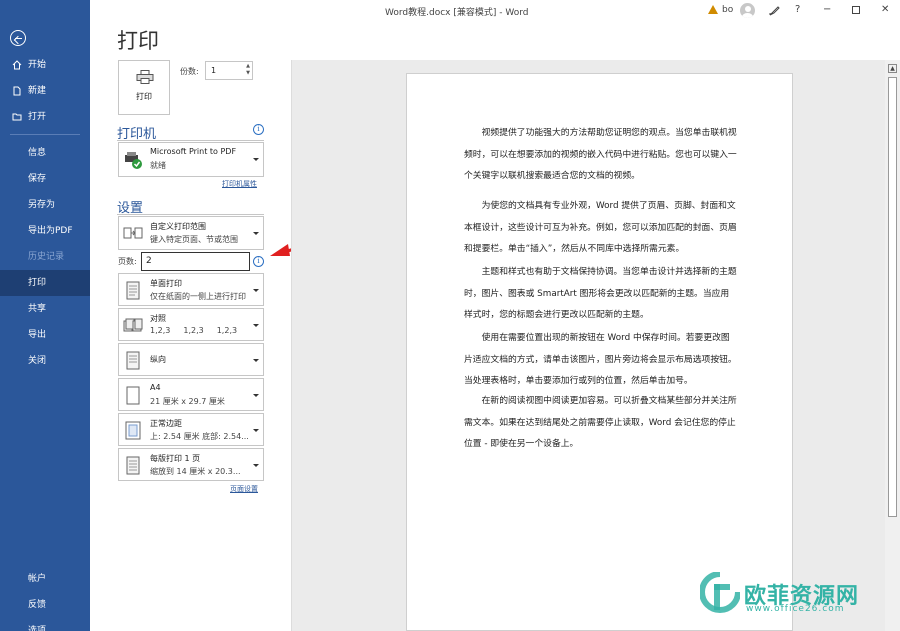 Image resolution: width=900 pixels, height=631 pixels. I want to click on paper-title: A4, so click(155, 387).